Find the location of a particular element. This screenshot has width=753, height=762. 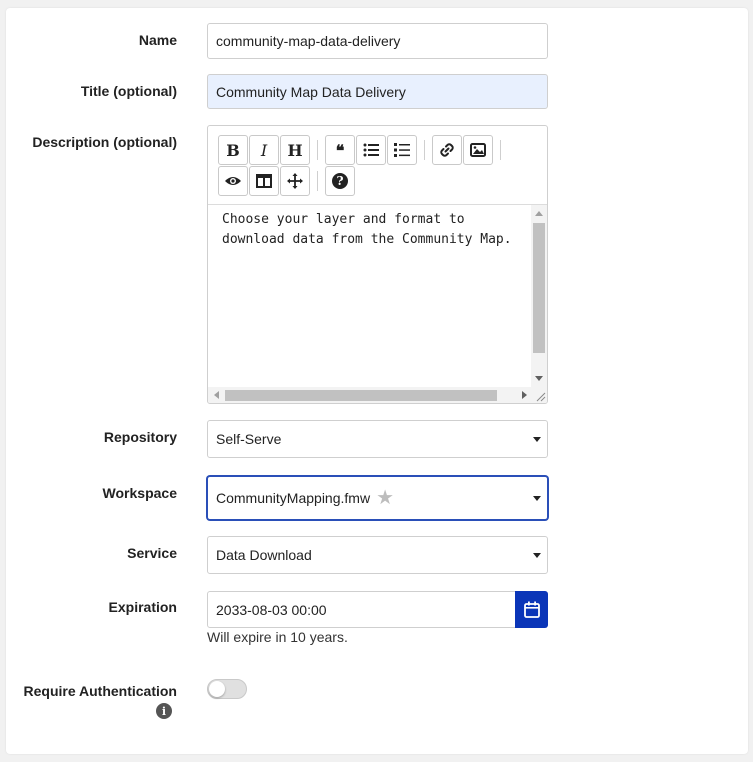

link-icon is located at coordinates (447, 150).